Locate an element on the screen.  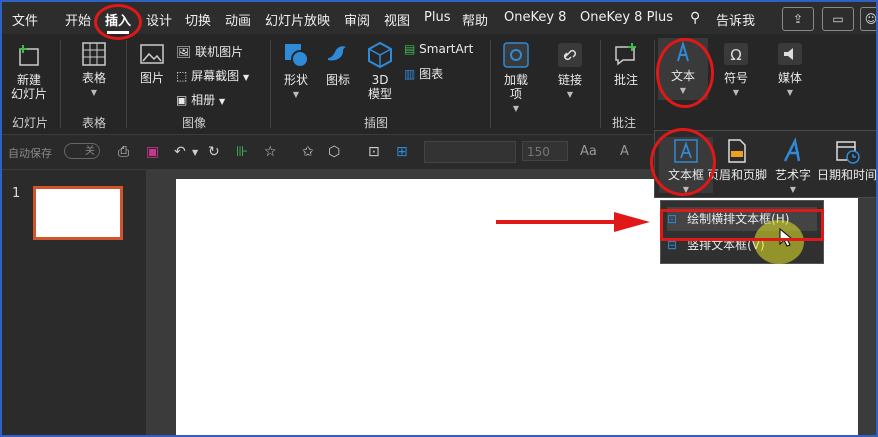
star-outline-icon: ✩ is located at coordinates (308, 152).